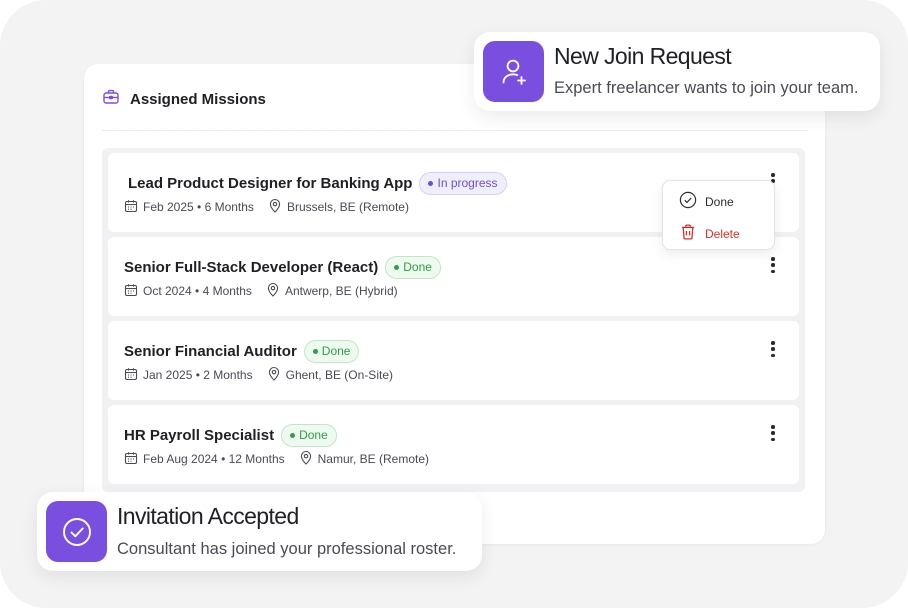 Image resolution: width=908 pixels, height=608 pixels. What do you see at coordinates (467, 183) in the screenshot?
I see `status-label: In progress` at bounding box center [467, 183].